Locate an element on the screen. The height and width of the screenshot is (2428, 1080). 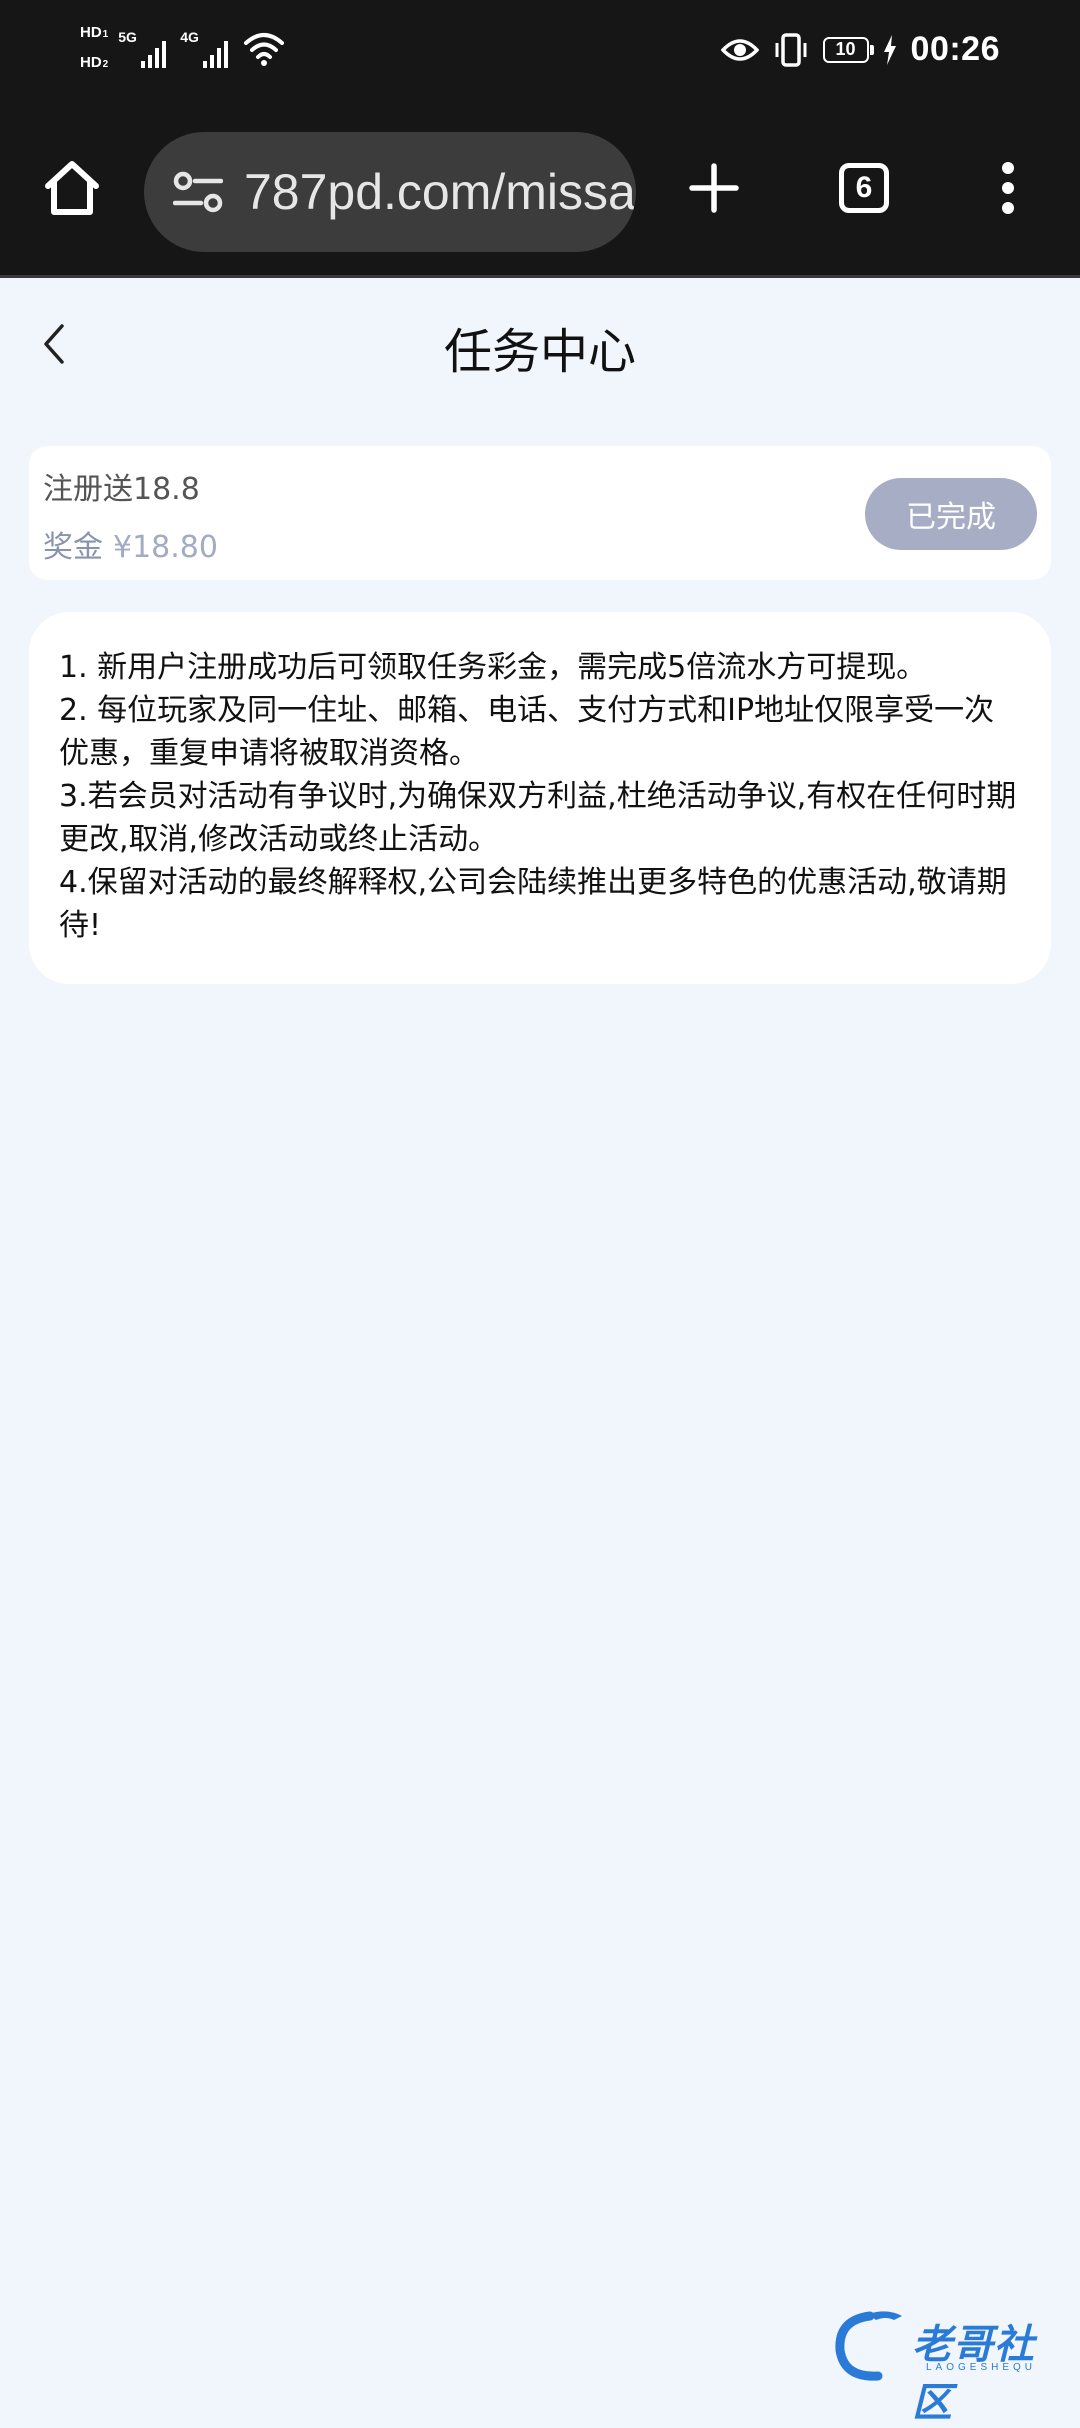
tune-icon is located at coordinates (198, 192).